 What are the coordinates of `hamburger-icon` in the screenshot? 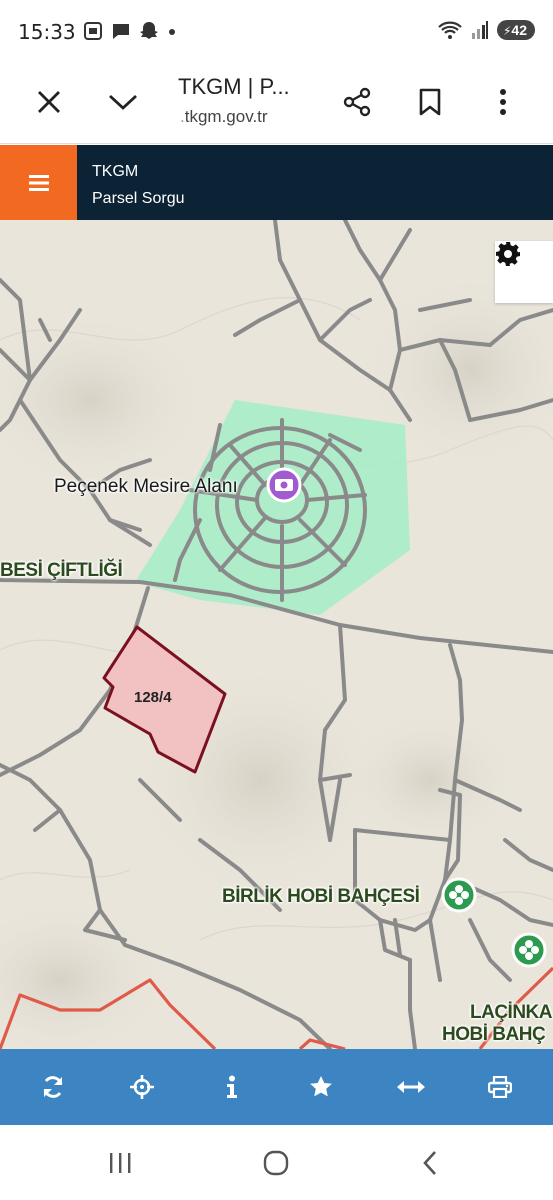 It's located at (38, 182).